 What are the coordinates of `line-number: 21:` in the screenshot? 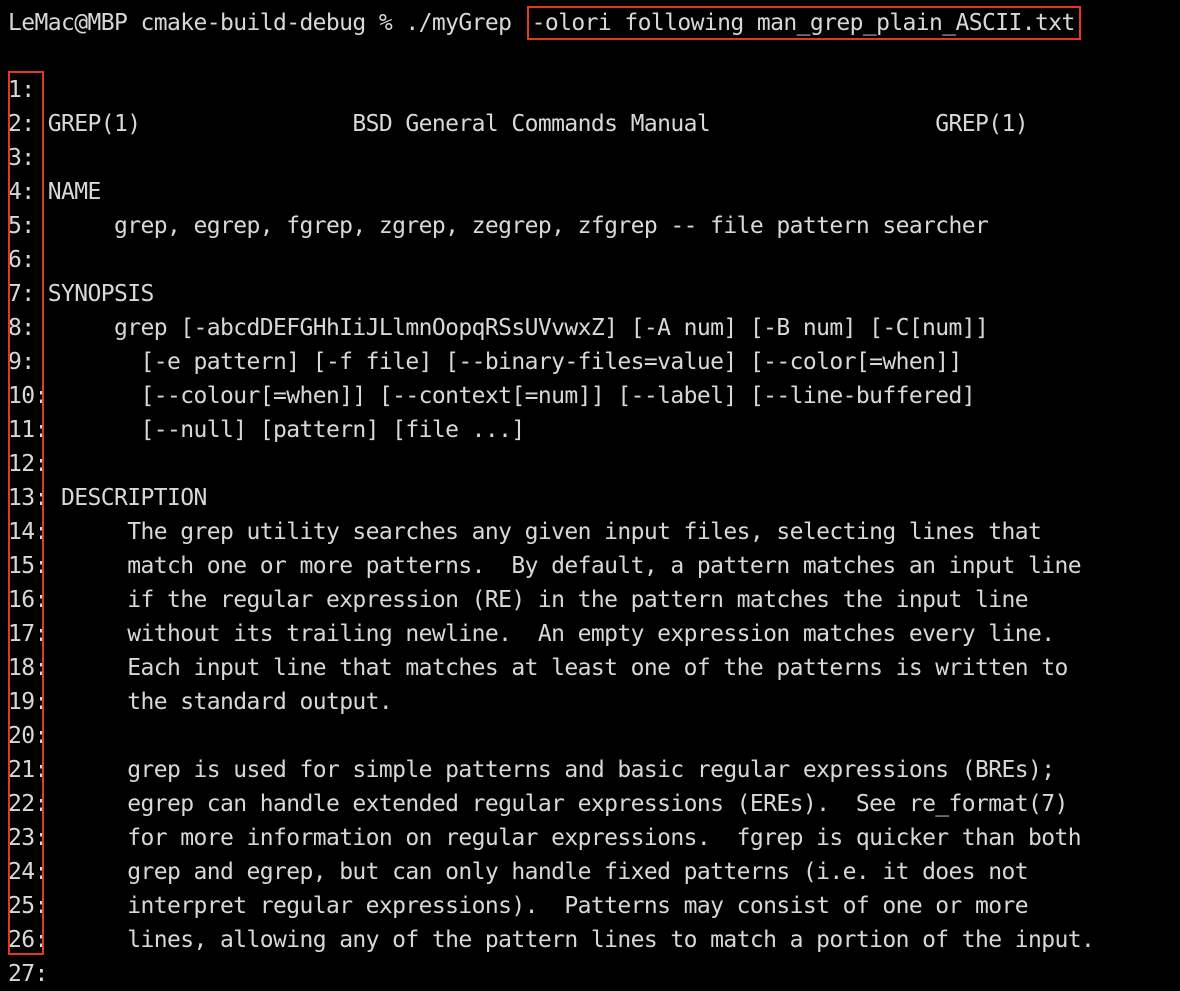 It's located at (28, 770).